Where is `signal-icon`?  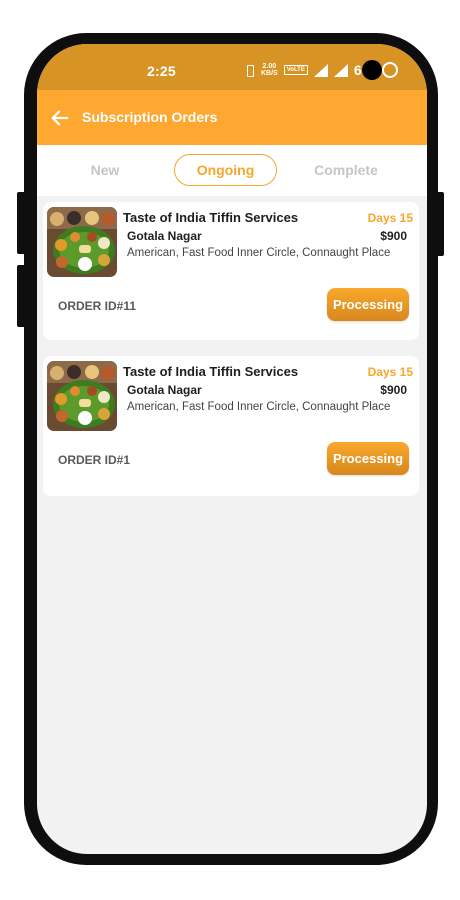 signal-icon is located at coordinates (320, 70).